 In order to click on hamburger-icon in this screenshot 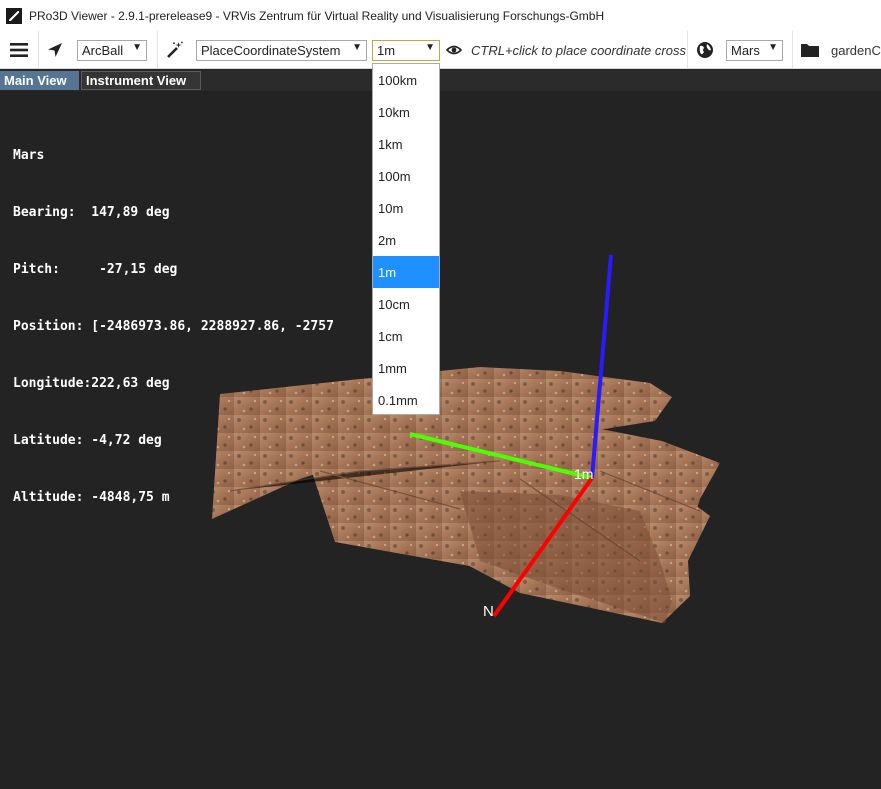, I will do `click(19, 50)`.